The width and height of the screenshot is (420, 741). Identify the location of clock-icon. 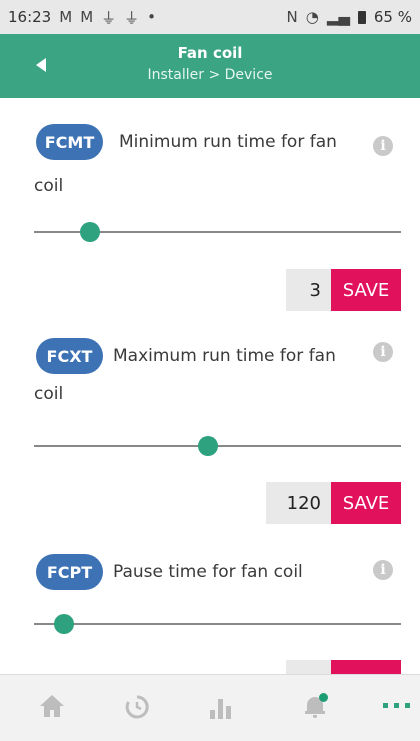
(137, 707).